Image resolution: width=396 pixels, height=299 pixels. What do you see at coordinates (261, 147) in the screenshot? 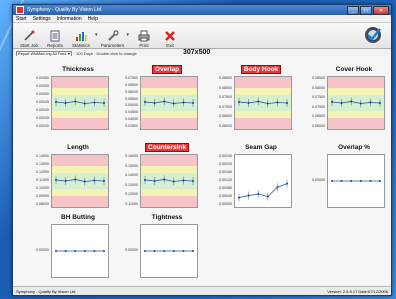
I see `chart-title-text: Seam Gap` at bounding box center [261, 147].